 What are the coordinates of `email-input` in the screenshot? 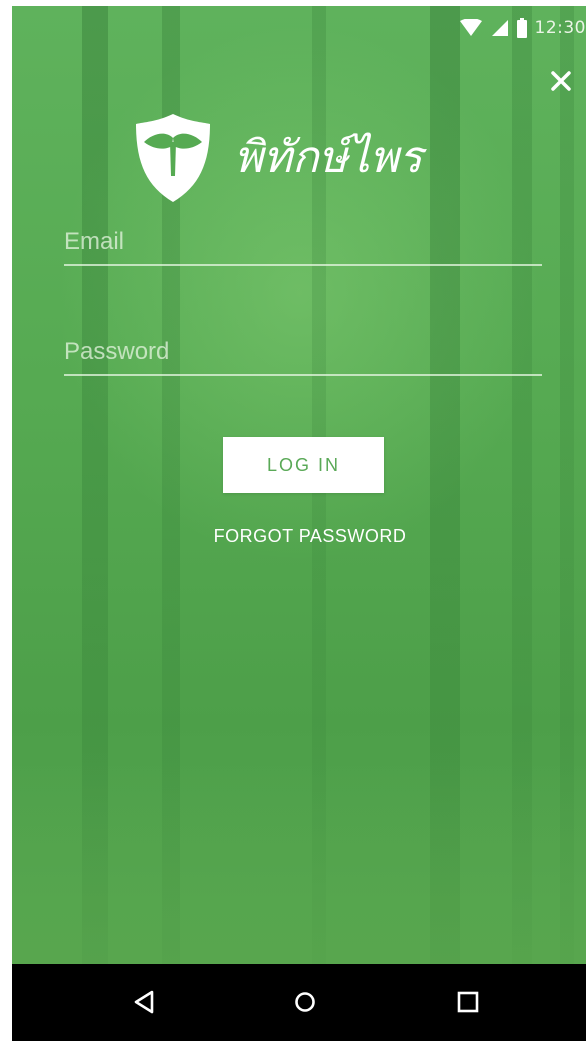 It's located at (303, 247).